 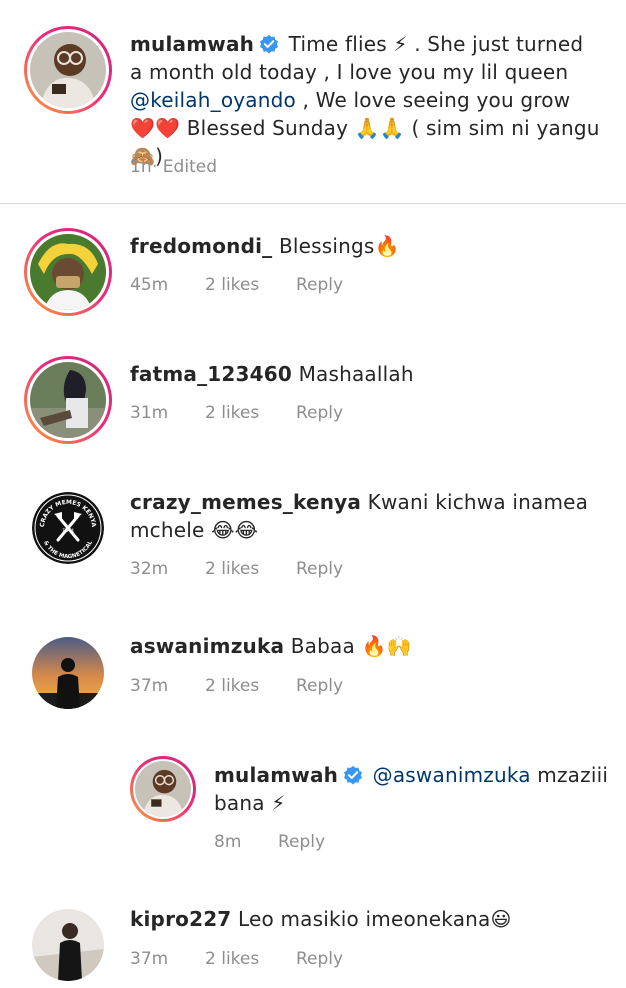 I want to click on comment-meta: 45m 2 likes Reply, so click(x=260, y=285).